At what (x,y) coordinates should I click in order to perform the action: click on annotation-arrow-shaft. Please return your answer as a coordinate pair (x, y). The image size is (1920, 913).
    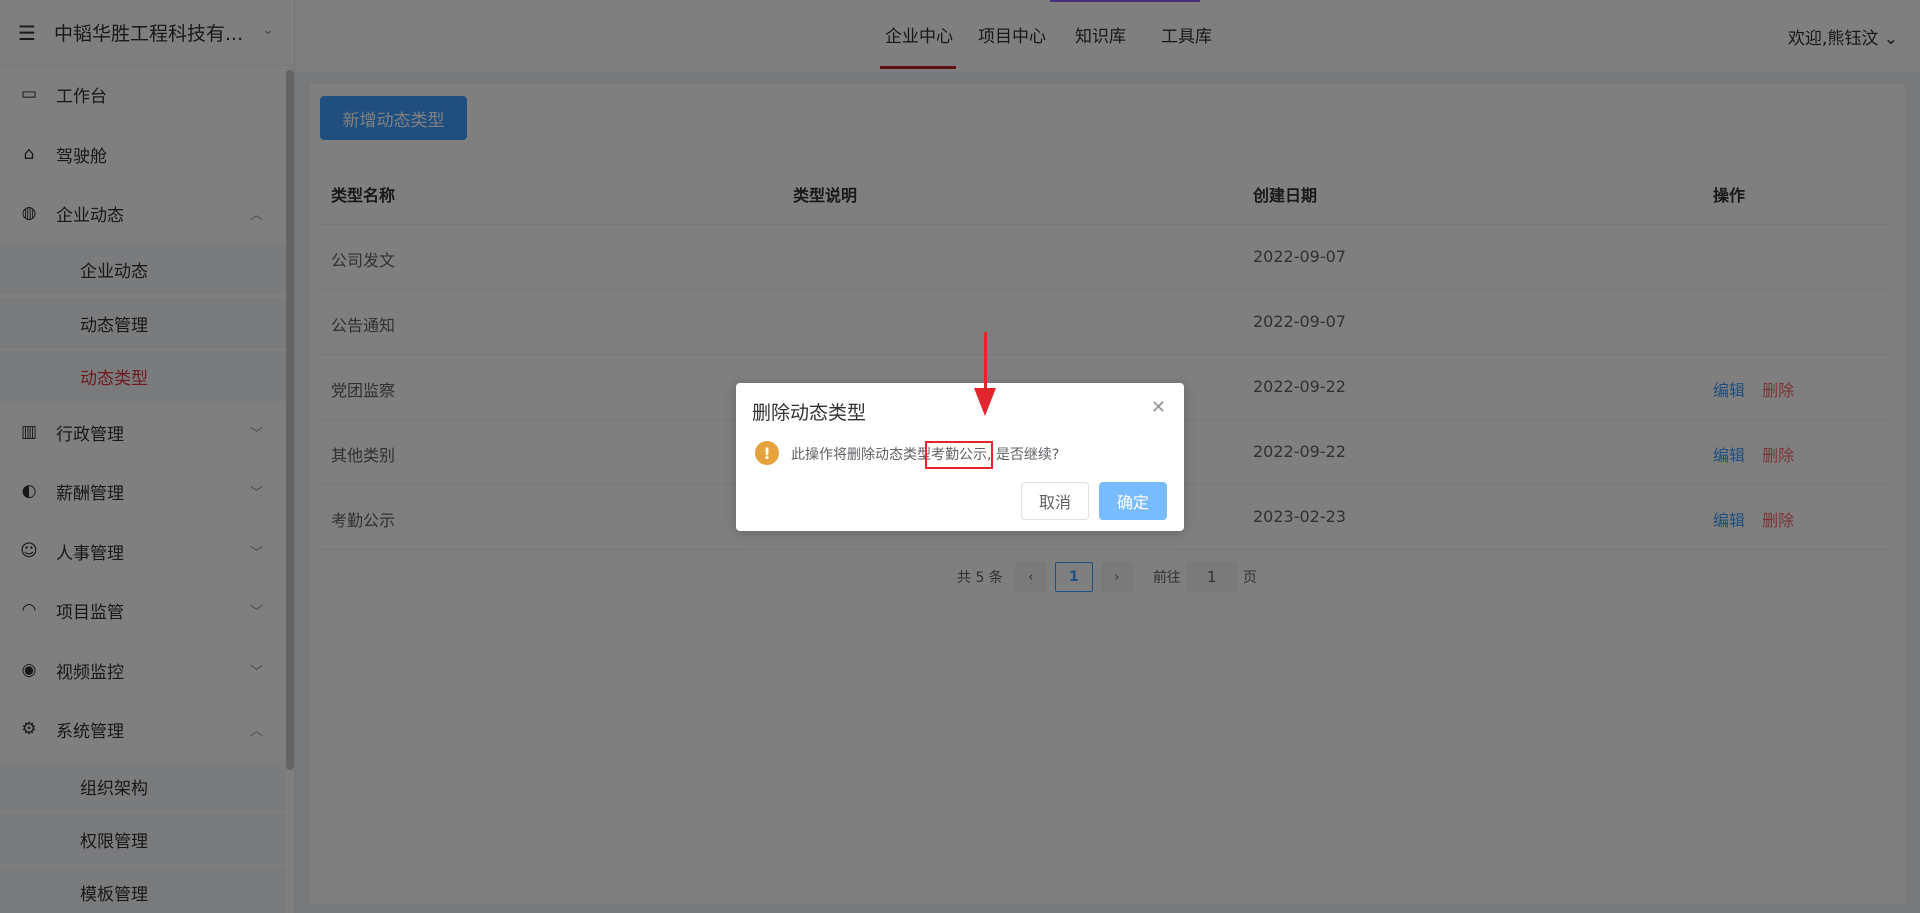
    Looking at the image, I should click on (985, 362).